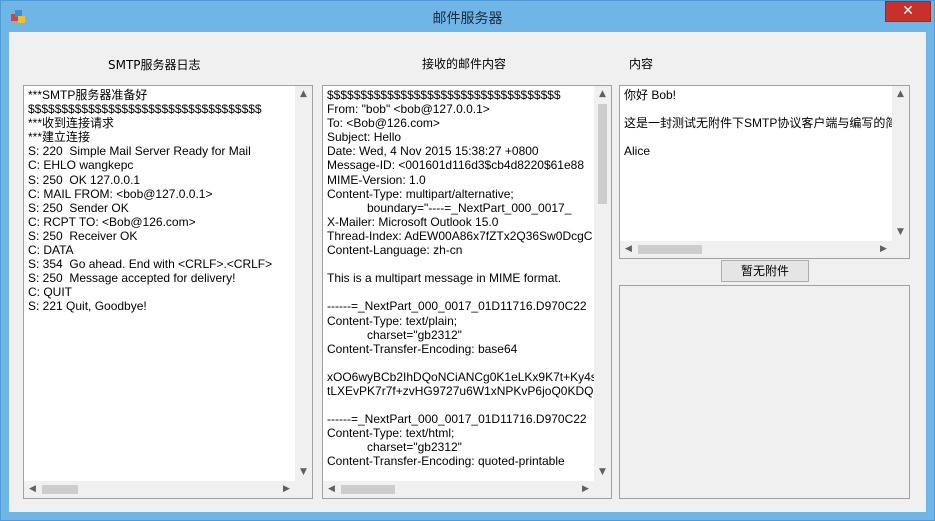 The height and width of the screenshot is (521, 935). Describe the element at coordinates (650, 95) in the screenshot. I see `content-line: 你好 Bob!` at that location.